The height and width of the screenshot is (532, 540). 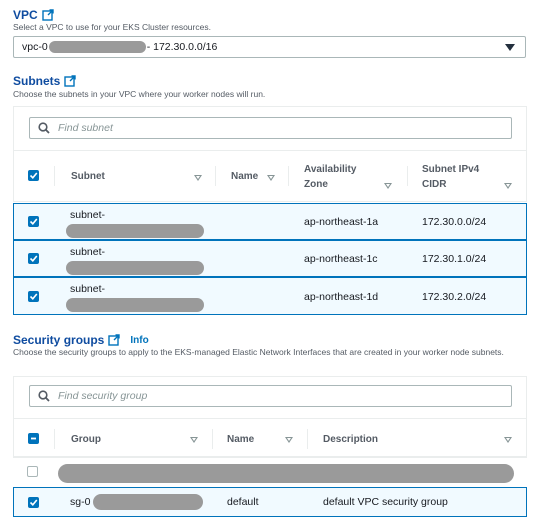 What do you see at coordinates (86, 439) in the screenshot?
I see `column-header-group: Group` at bounding box center [86, 439].